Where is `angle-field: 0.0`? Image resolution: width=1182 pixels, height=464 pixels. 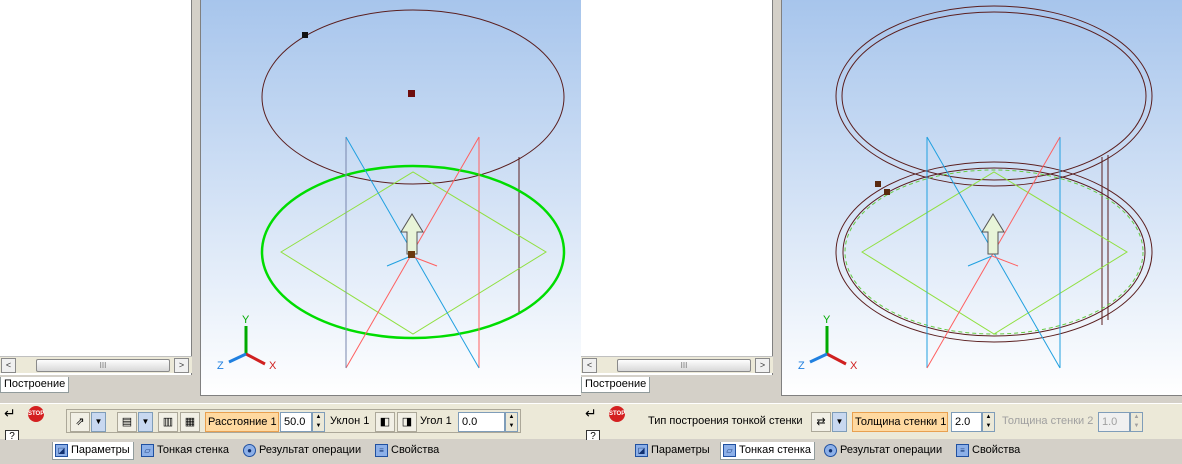 angle-field: 0.0 is located at coordinates (481, 422).